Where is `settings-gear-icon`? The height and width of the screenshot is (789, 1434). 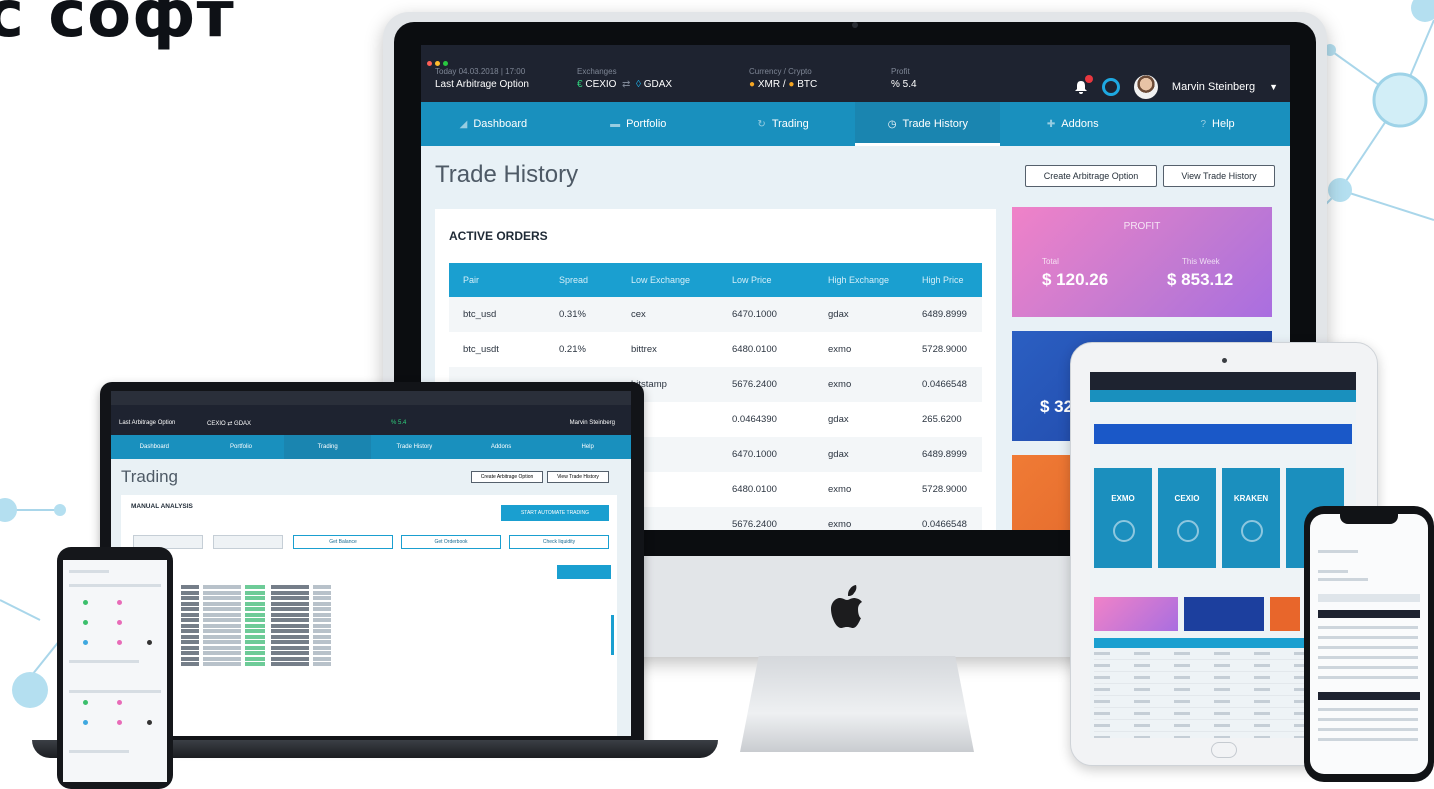 settings-gear-icon is located at coordinates (1110, 87).